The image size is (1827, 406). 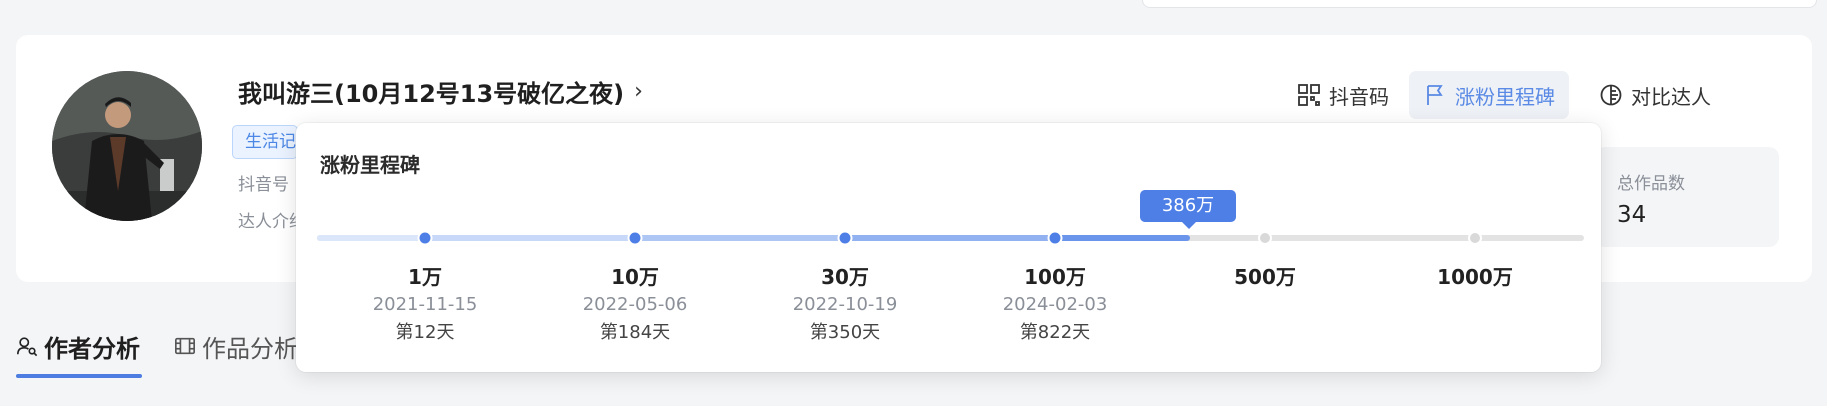 What do you see at coordinates (1055, 277) in the screenshot?
I see `milestone-label: 100万` at bounding box center [1055, 277].